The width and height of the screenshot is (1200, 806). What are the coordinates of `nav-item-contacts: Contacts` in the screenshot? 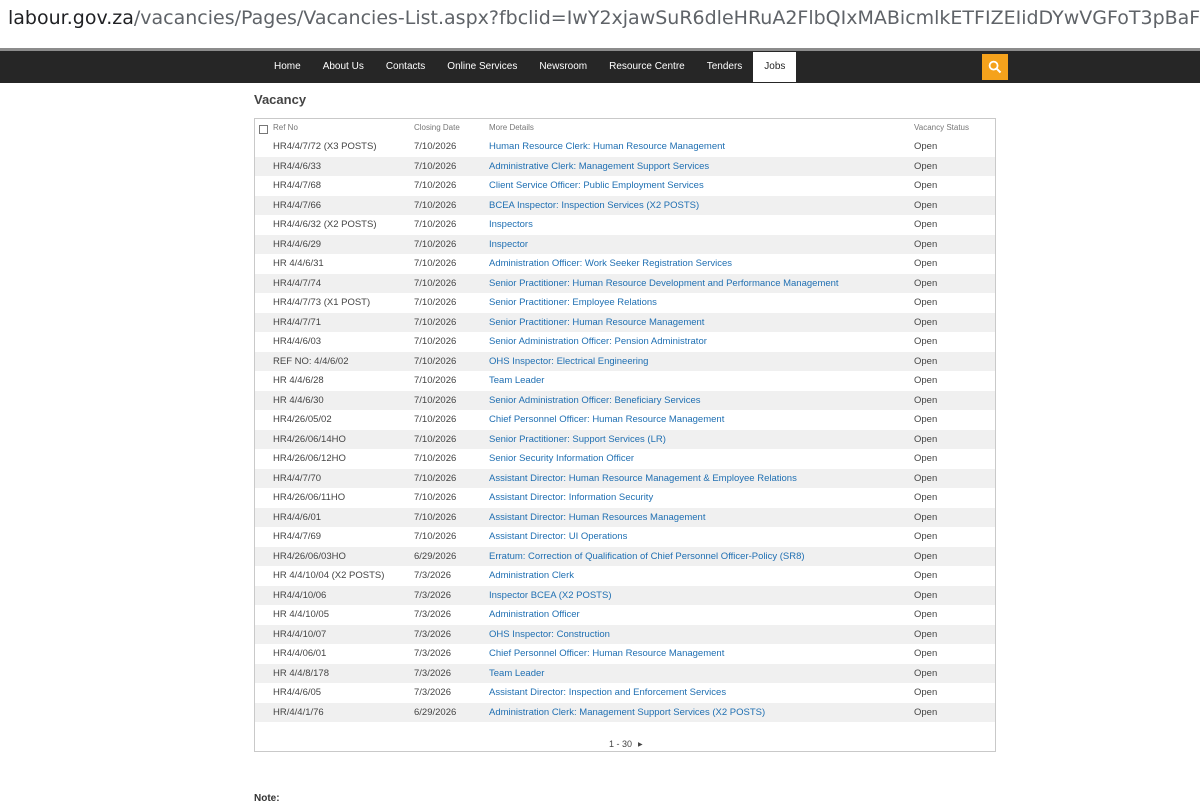 It's located at (405, 67).